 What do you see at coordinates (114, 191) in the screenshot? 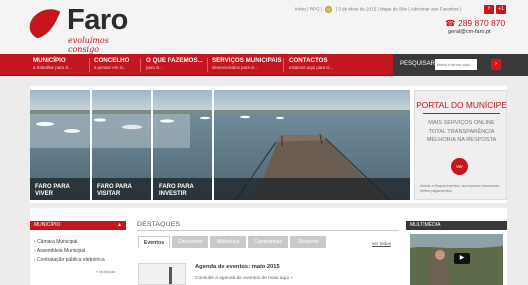
I see `tile-faro-visitar: FARO PARA VISITAR` at bounding box center [114, 191].